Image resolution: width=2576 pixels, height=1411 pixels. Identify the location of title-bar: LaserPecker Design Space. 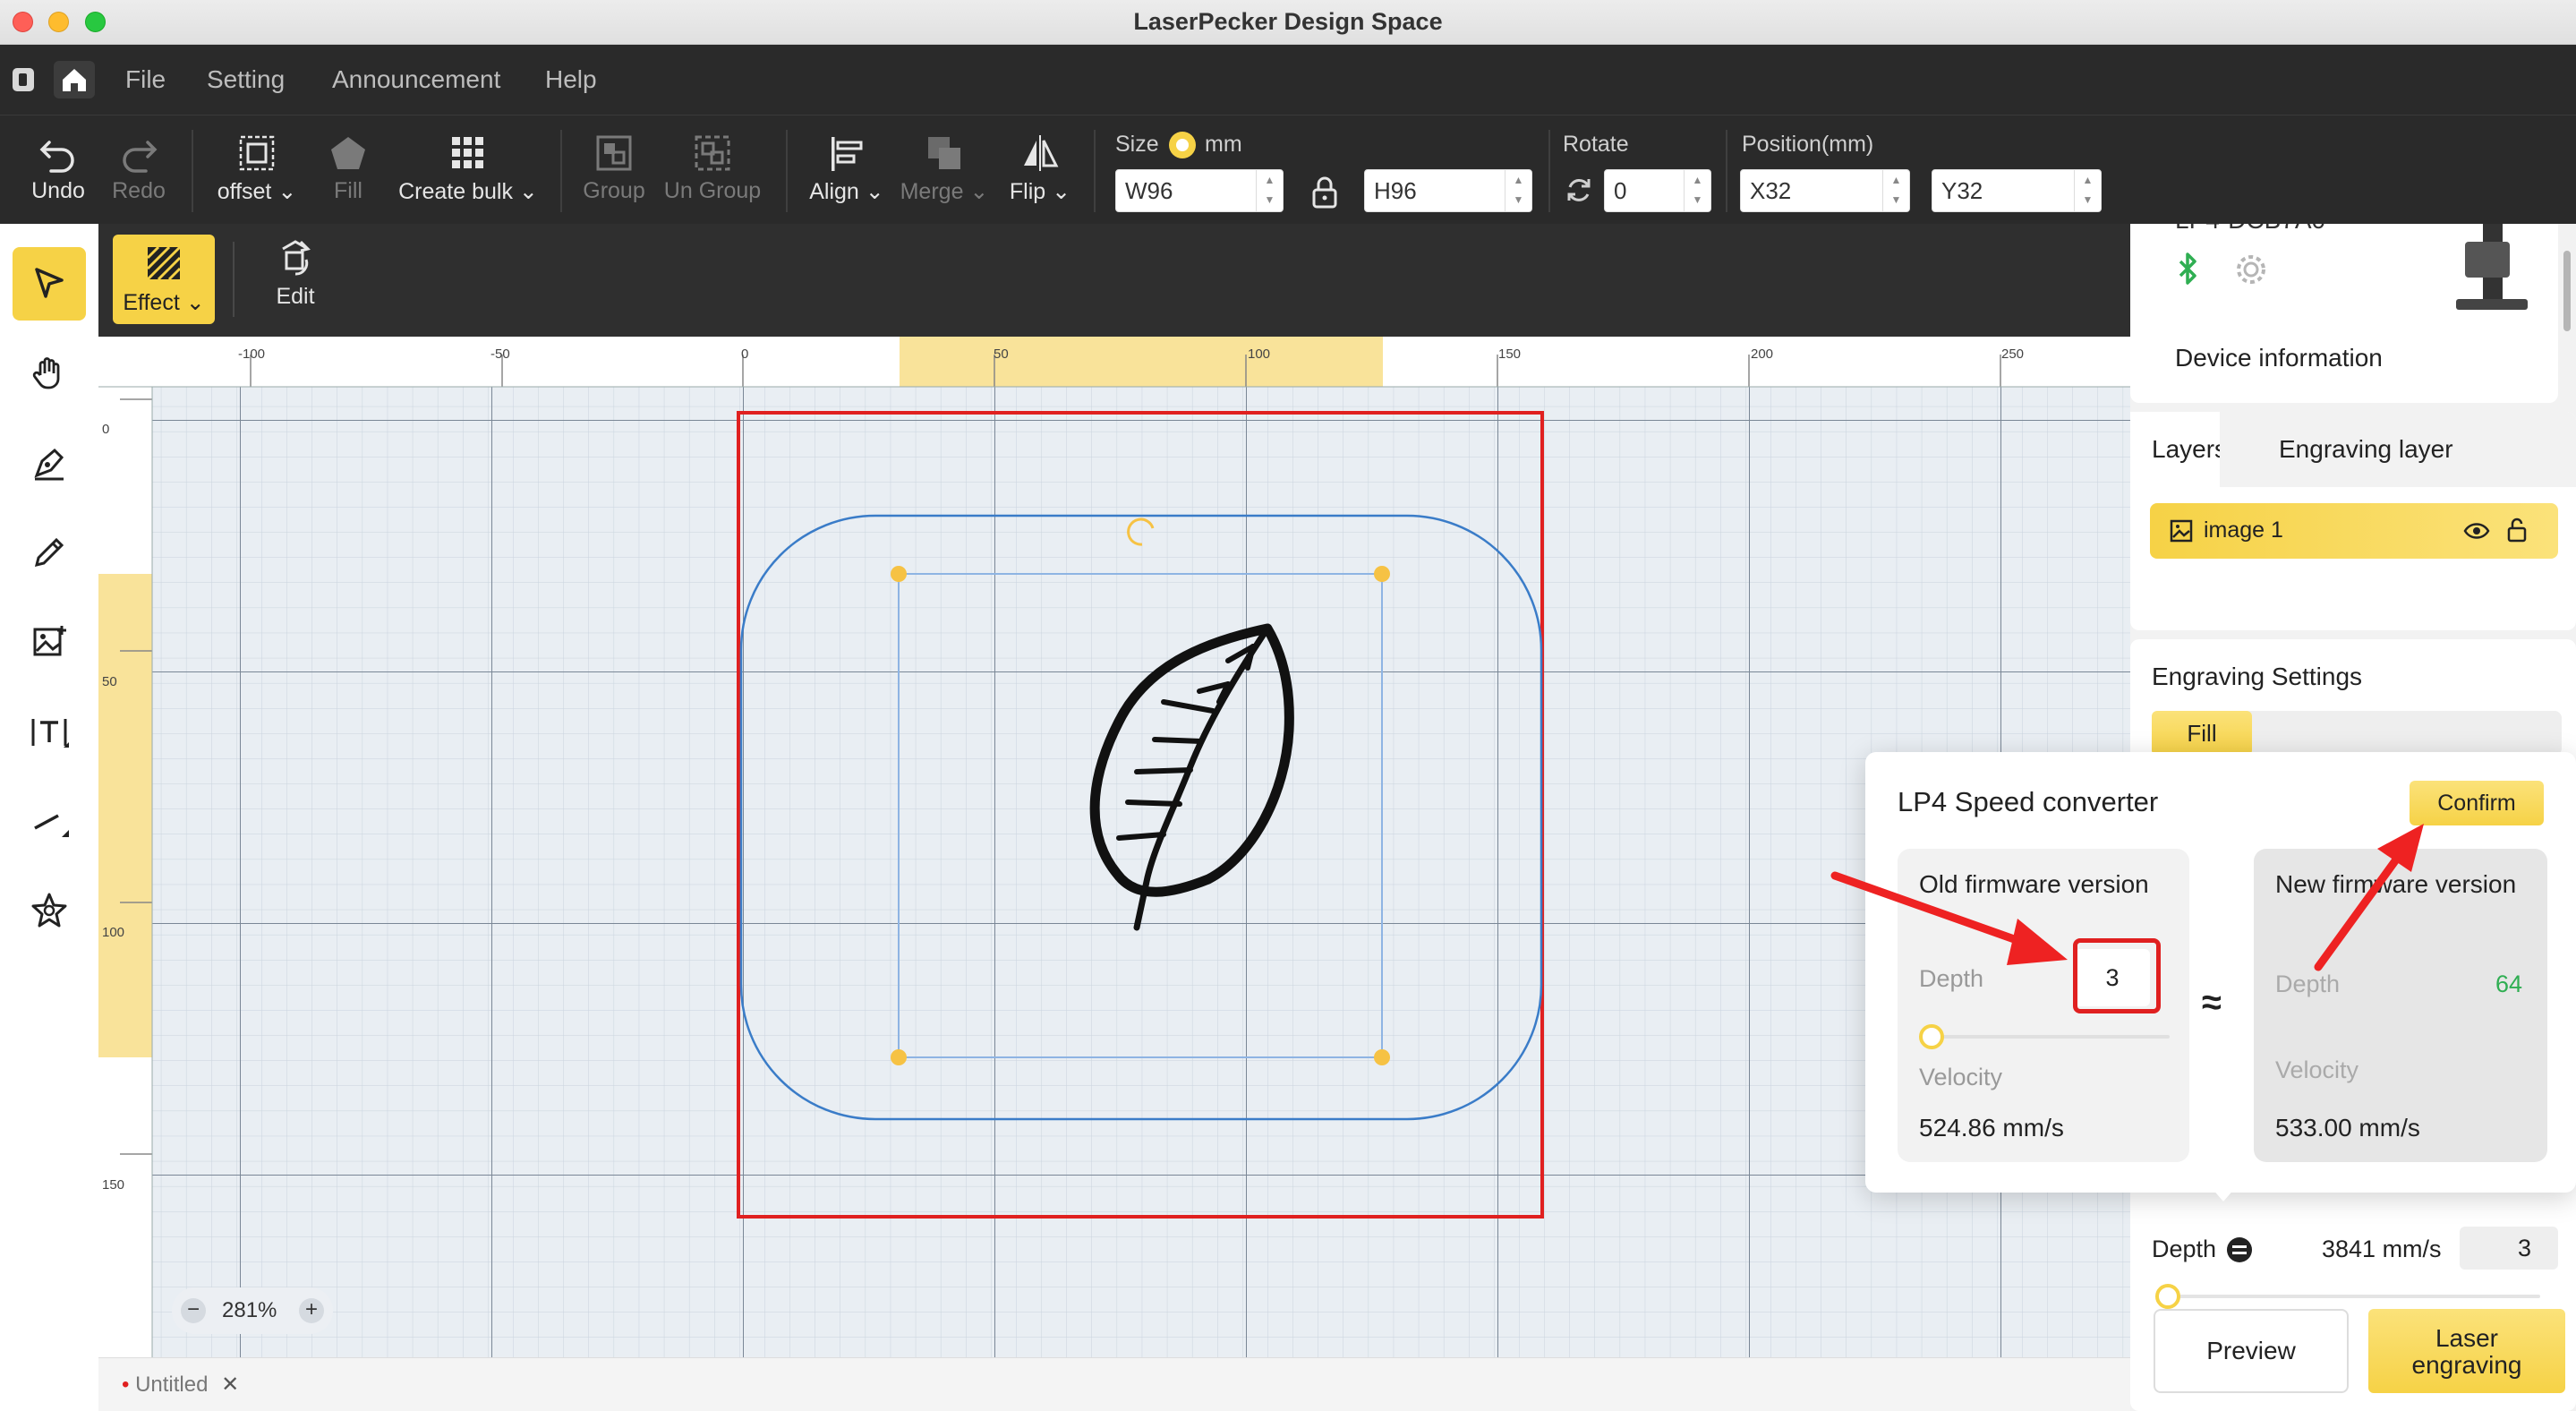
(1288, 22).